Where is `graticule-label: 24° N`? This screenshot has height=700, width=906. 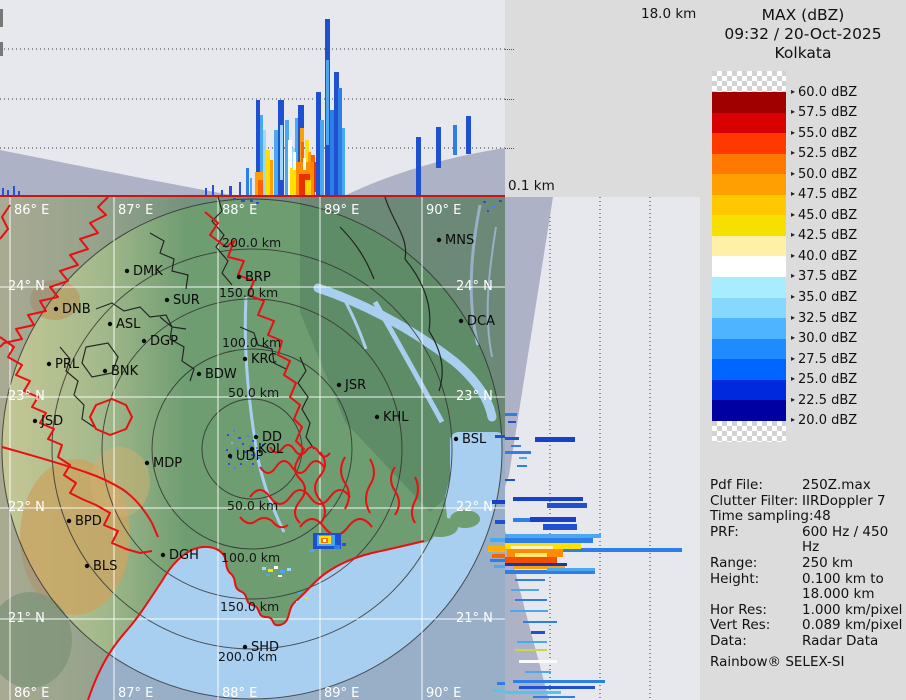 graticule-label: 24° N is located at coordinates (474, 286).